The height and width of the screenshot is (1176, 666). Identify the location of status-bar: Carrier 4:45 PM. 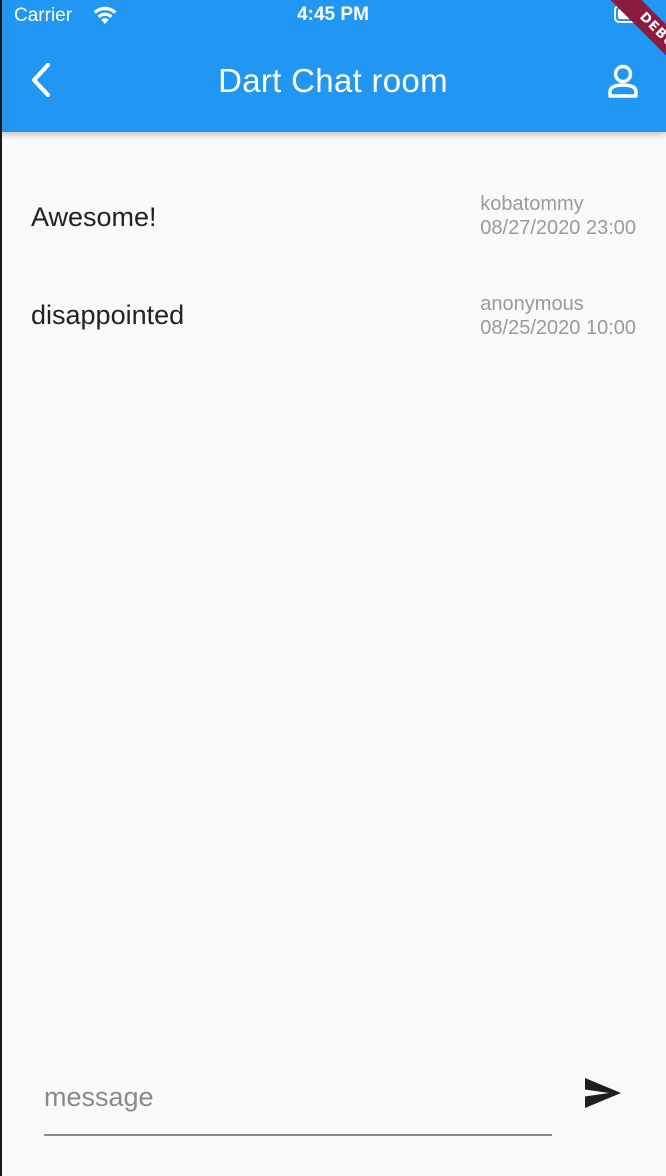
(333, 16).